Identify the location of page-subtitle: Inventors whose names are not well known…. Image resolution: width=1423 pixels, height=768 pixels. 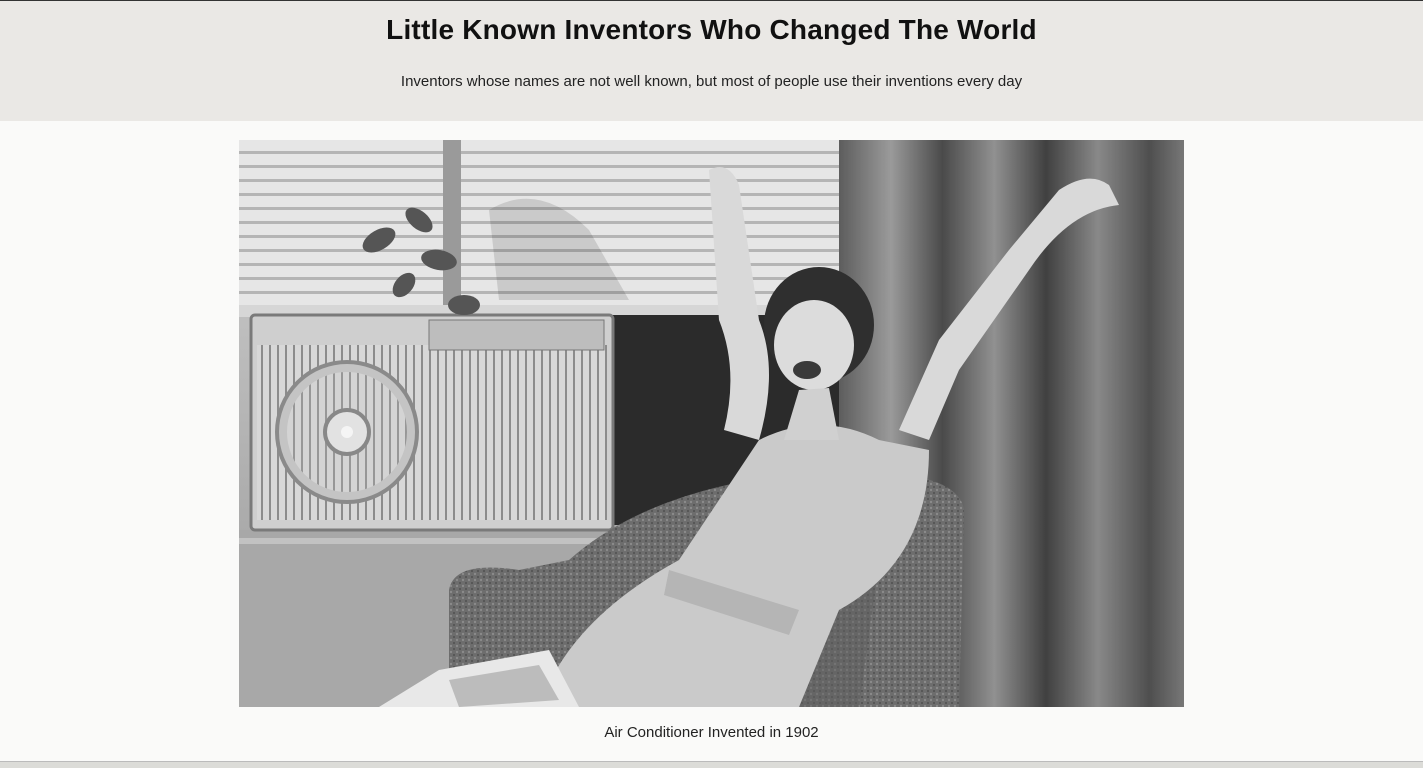
(711, 81).